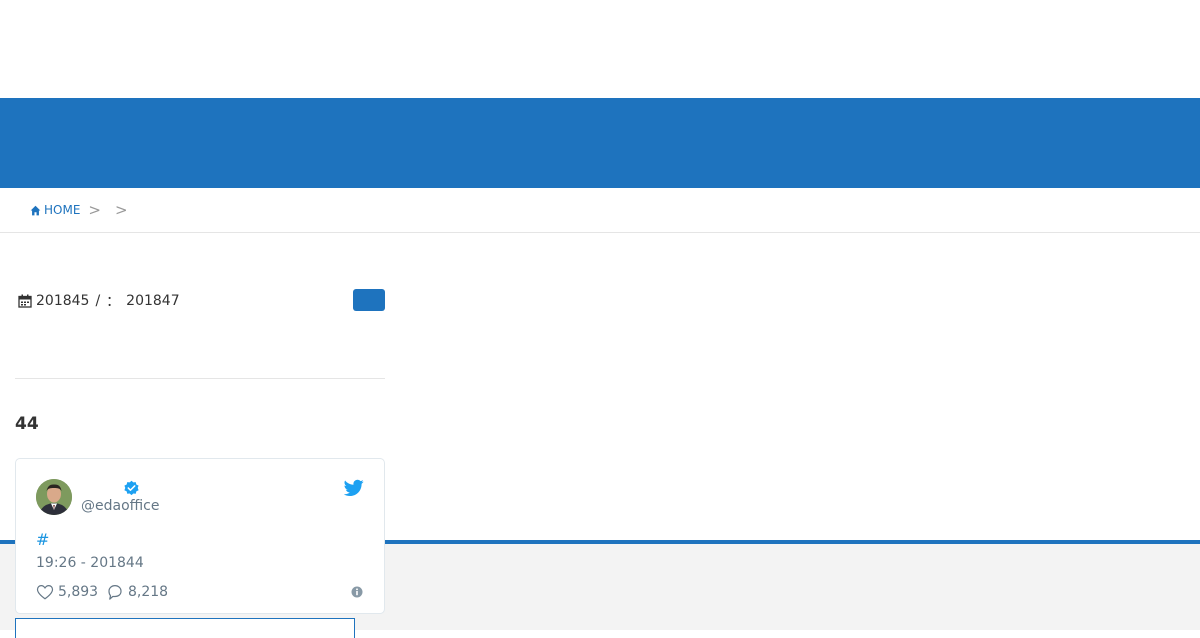 The width and height of the screenshot is (1200, 638). I want to click on tweet-hashtag-link: #, so click(42, 539).